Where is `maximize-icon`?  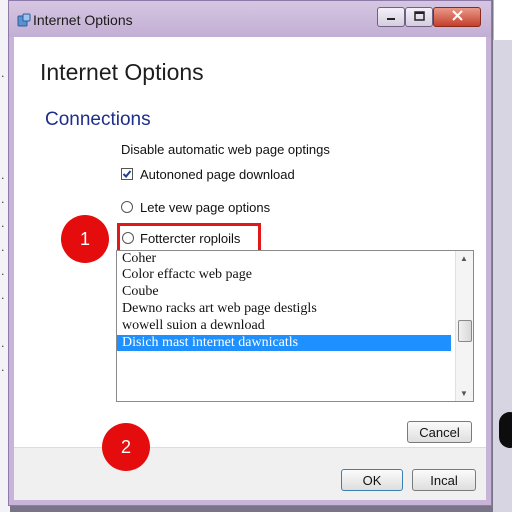
maximize-icon is located at coordinates (419, 17).